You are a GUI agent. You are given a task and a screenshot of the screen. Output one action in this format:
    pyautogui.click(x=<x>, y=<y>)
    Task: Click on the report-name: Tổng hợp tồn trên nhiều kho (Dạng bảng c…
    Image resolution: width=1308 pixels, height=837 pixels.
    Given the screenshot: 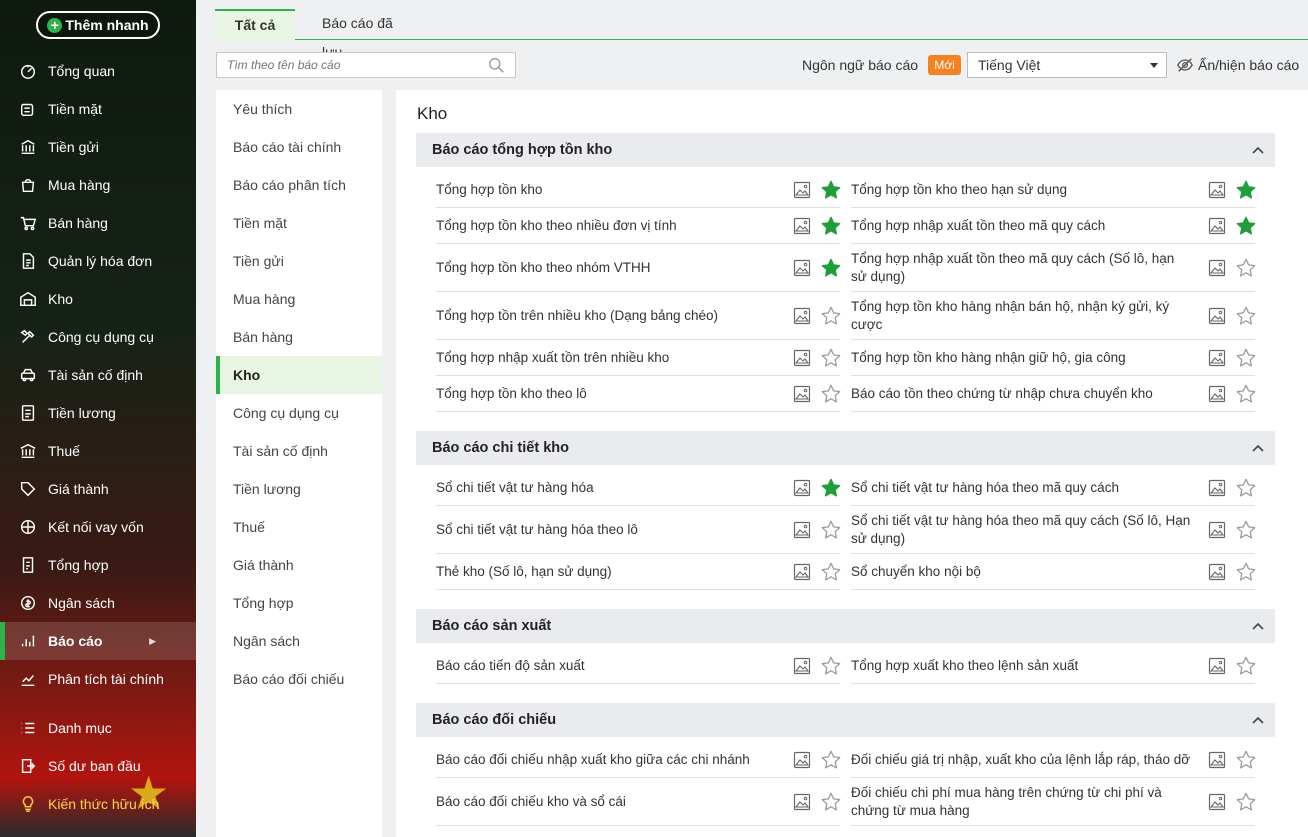 What is the action you would take?
    pyautogui.click(x=606, y=315)
    